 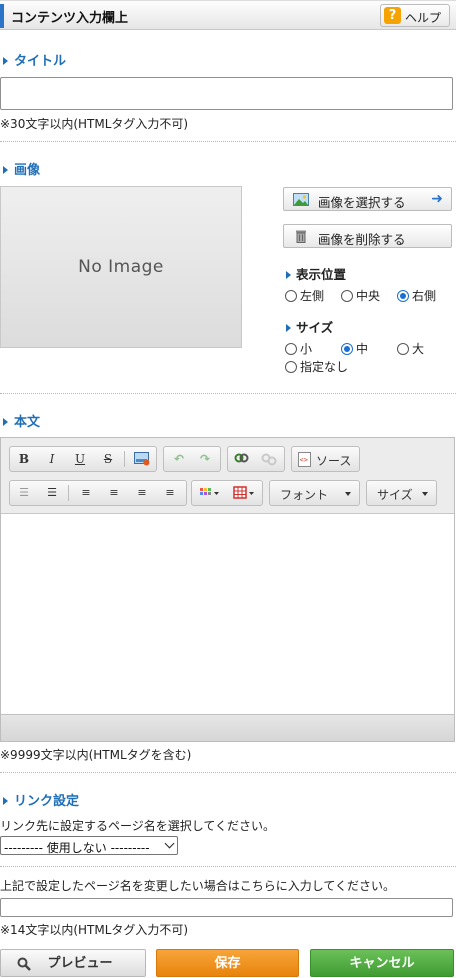 What do you see at coordinates (96, 755) in the screenshot?
I see `body-note: ※9999文字以内(HTMLタグを含む)` at bounding box center [96, 755].